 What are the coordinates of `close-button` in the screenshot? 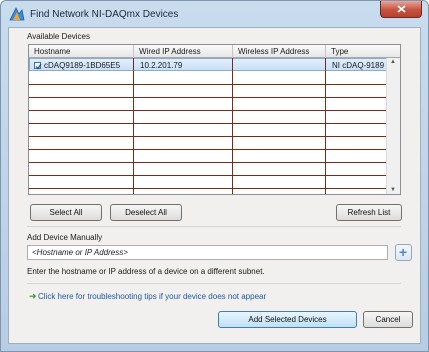 It's located at (401, 9).